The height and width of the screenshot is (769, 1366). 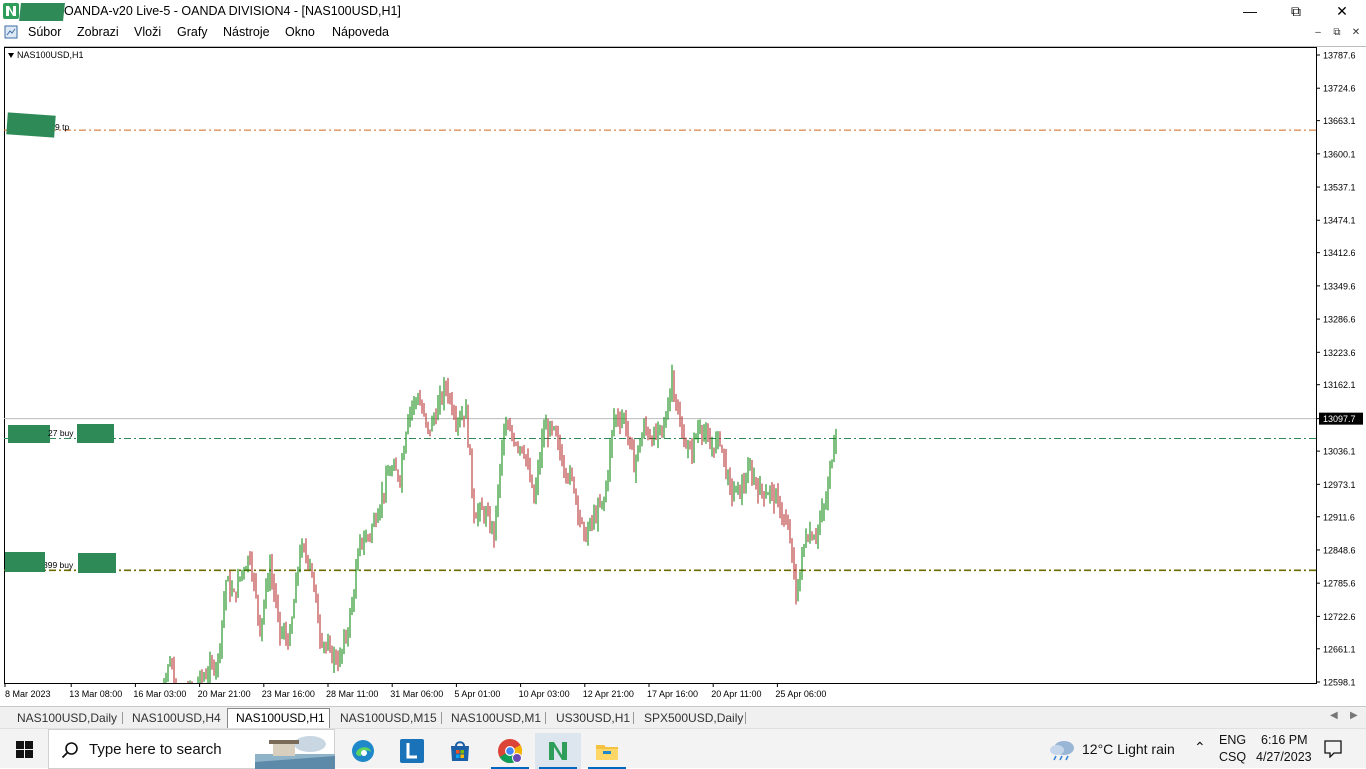 I want to click on chart-symbol-text: NAS100USD,H1, so click(x=50, y=55).